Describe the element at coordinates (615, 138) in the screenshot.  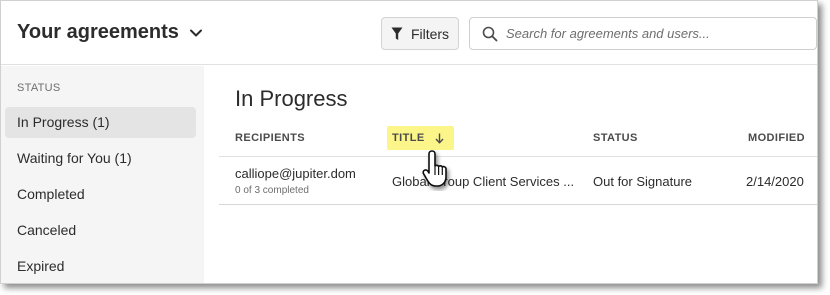
I see `column-header-status: STATUS` at that location.